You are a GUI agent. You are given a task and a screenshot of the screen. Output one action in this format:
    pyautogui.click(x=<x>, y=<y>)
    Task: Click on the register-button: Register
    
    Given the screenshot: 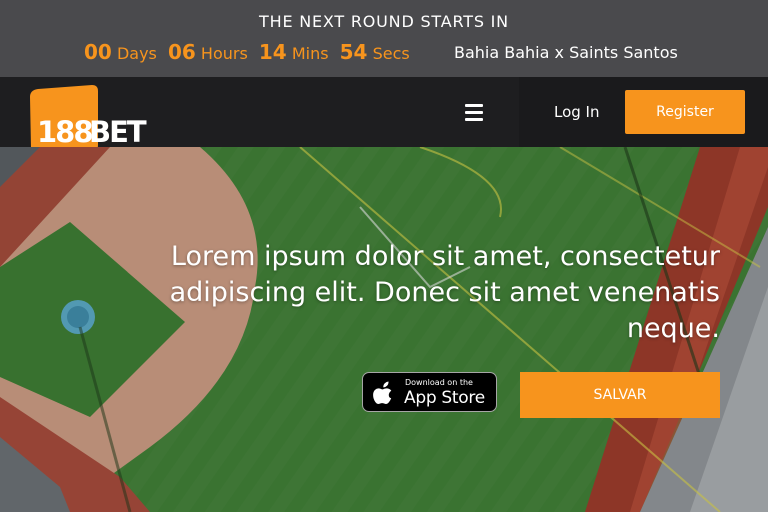 What is the action you would take?
    pyautogui.click(x=685, y=112)
    